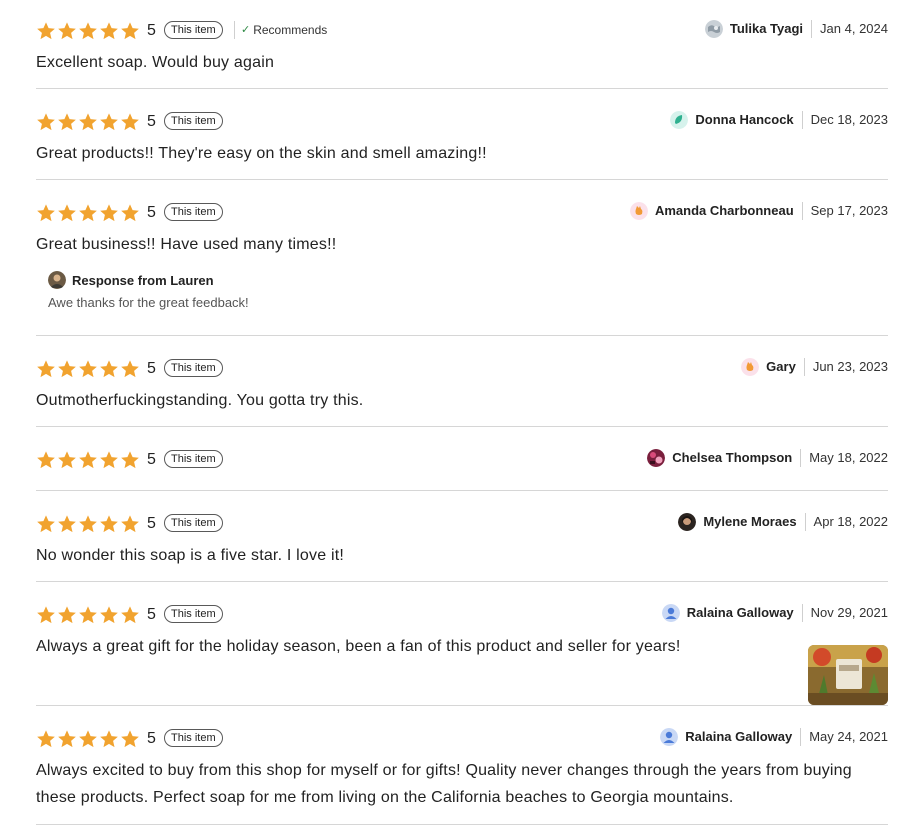 The image size is (906, 825). I want to click on gray-map-avatar-icon, so click(713, 29).